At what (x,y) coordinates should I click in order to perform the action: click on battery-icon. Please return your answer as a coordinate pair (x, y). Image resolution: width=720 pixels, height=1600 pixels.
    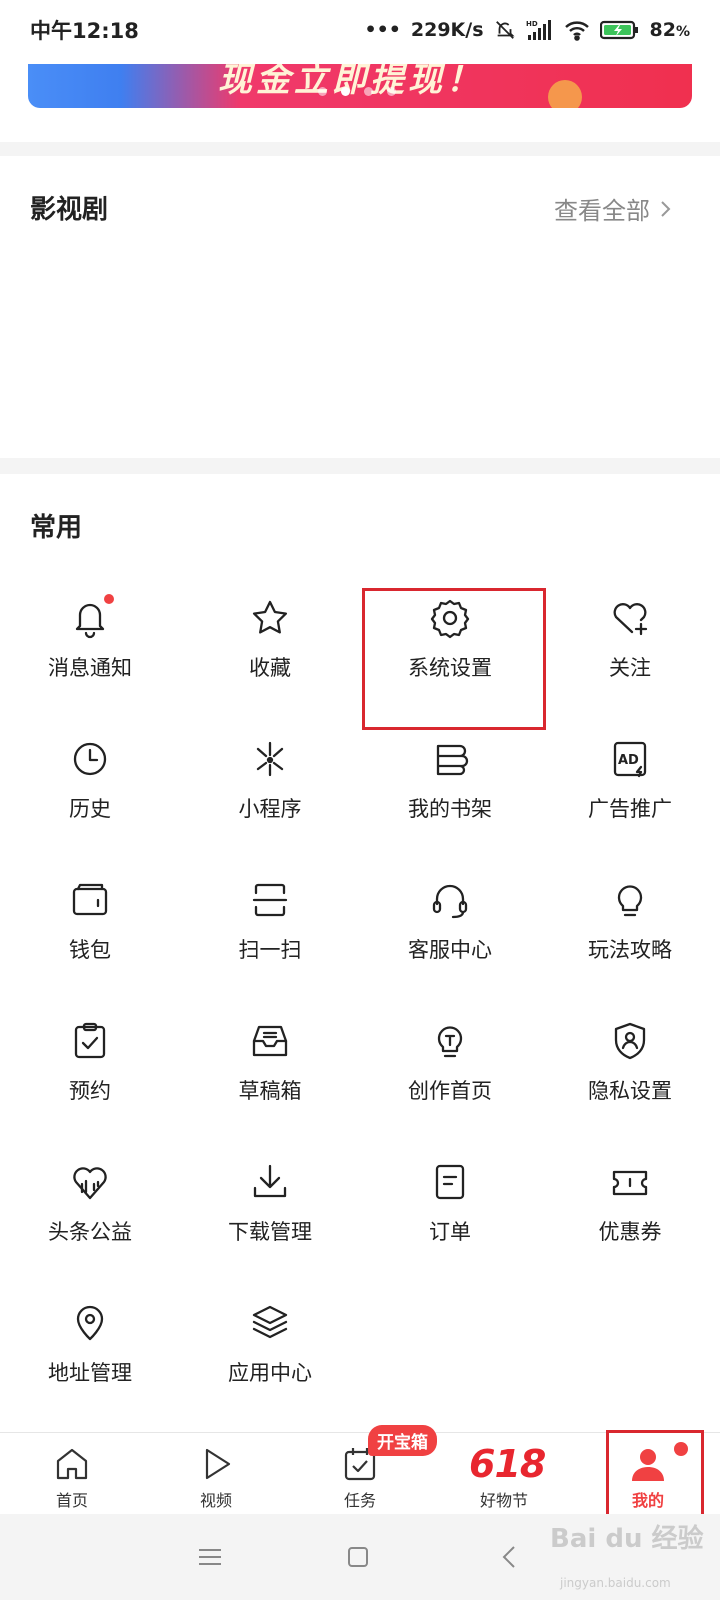
    Looking at the image, I should click on (619, 30).